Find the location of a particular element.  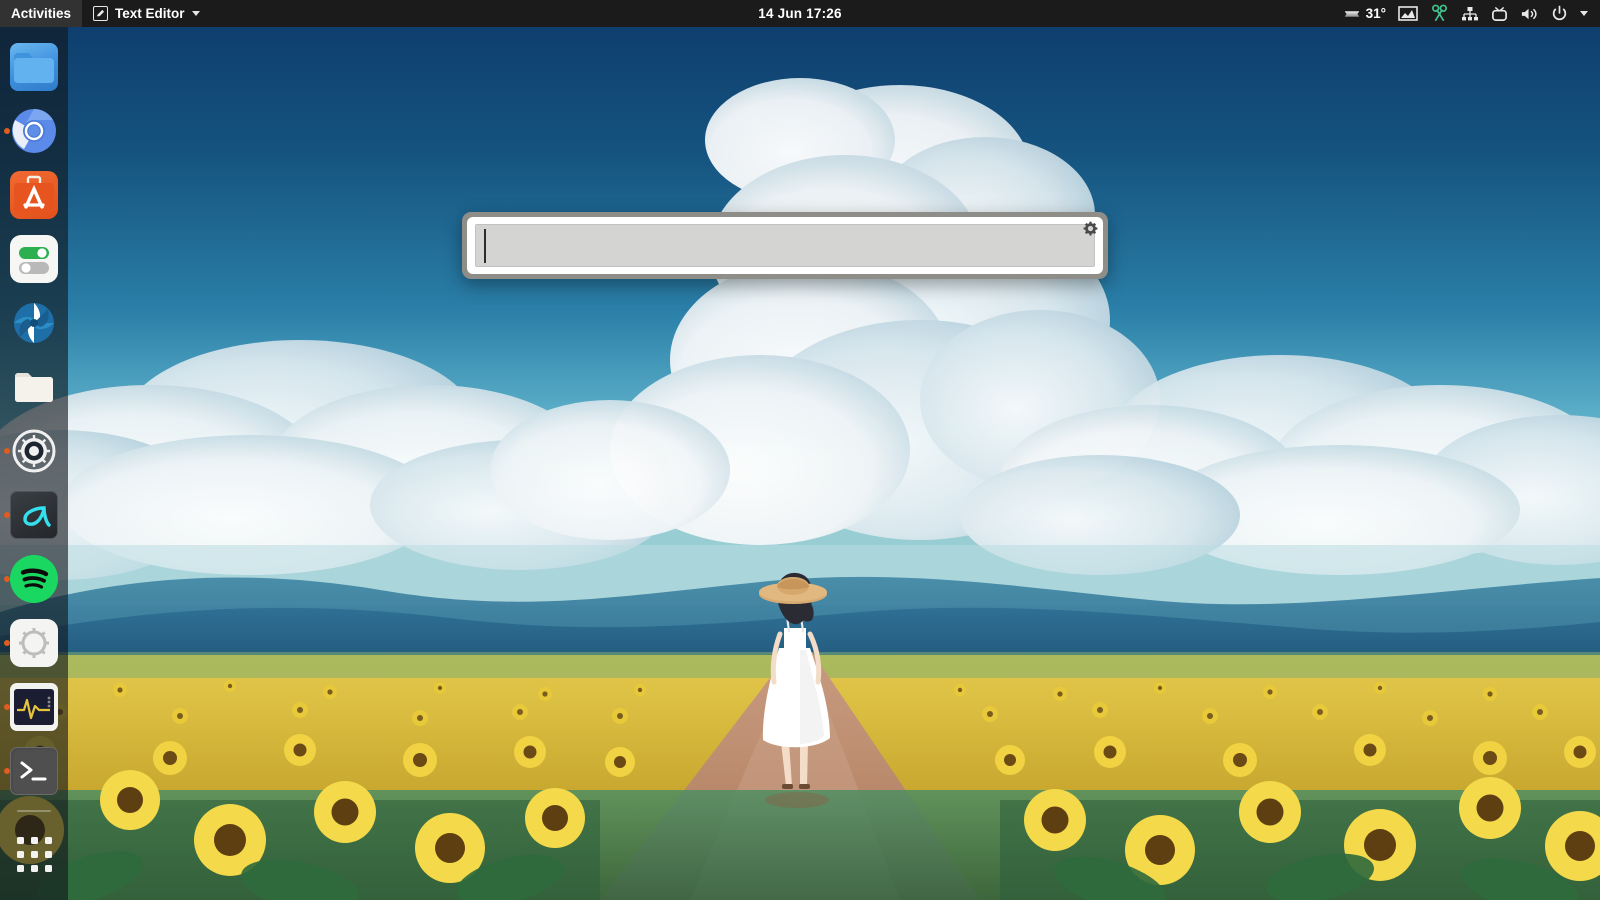

preferences-gear-icon is located at coordinates (34, 643).